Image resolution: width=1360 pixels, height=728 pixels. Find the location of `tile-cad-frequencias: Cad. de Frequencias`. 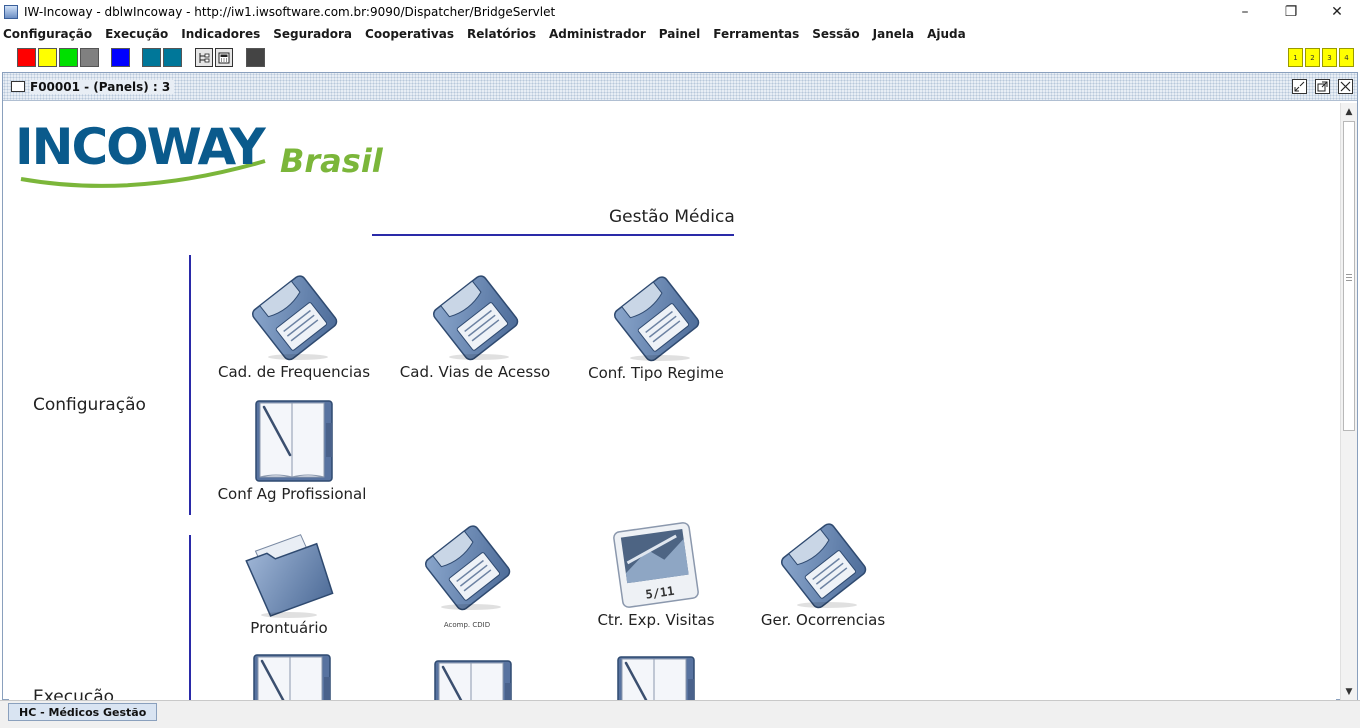

tile-cad-frequencias: Cad. de Frequencias is located at coordinates (294, 326).